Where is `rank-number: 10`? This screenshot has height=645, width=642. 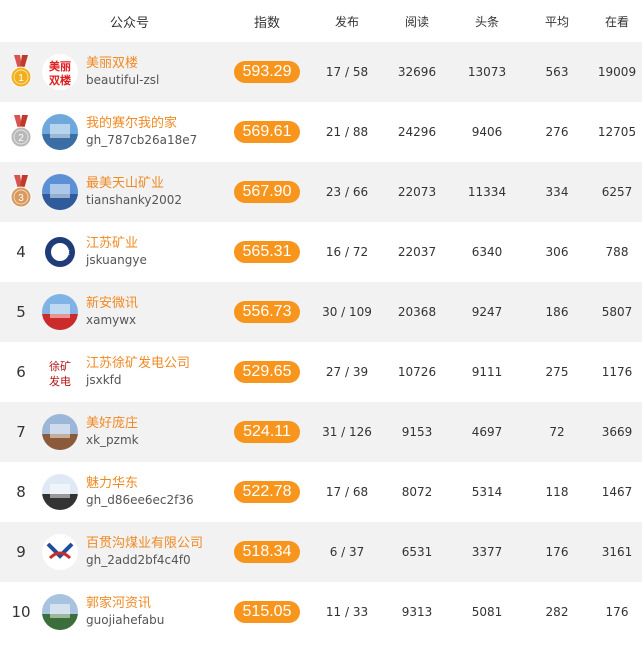 rank-number: 10 is located at coordinates (21, 612).